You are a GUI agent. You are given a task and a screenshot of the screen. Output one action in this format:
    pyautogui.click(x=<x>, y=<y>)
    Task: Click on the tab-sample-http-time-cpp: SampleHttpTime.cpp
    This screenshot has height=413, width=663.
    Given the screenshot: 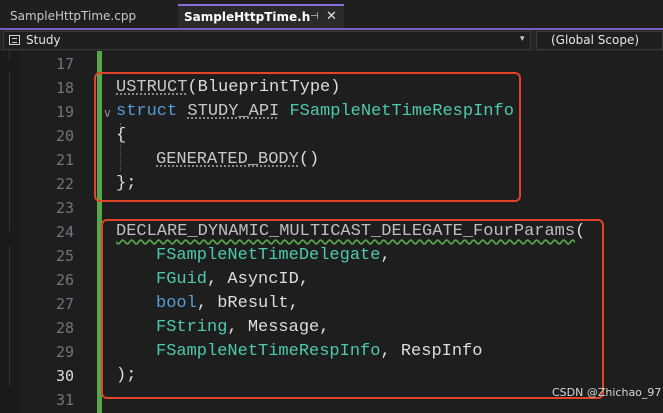 What is the action you would take?
    pyautogui.click(x=89, y=16)
    